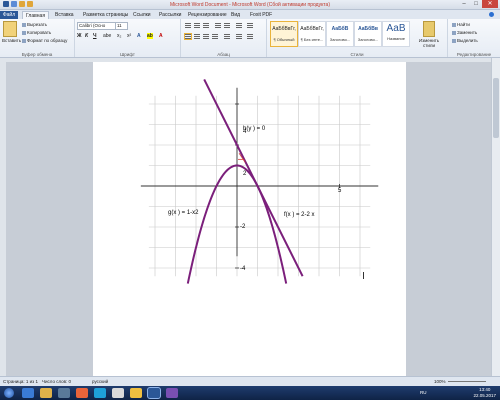 This screenshot has width=500, height=400. I want to click on app2-icon, so click(172, 393).